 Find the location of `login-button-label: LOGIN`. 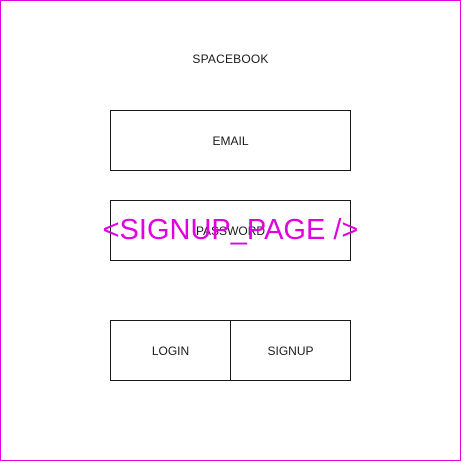

login-button-label: LOGIN is located at coordinates (170, 350).